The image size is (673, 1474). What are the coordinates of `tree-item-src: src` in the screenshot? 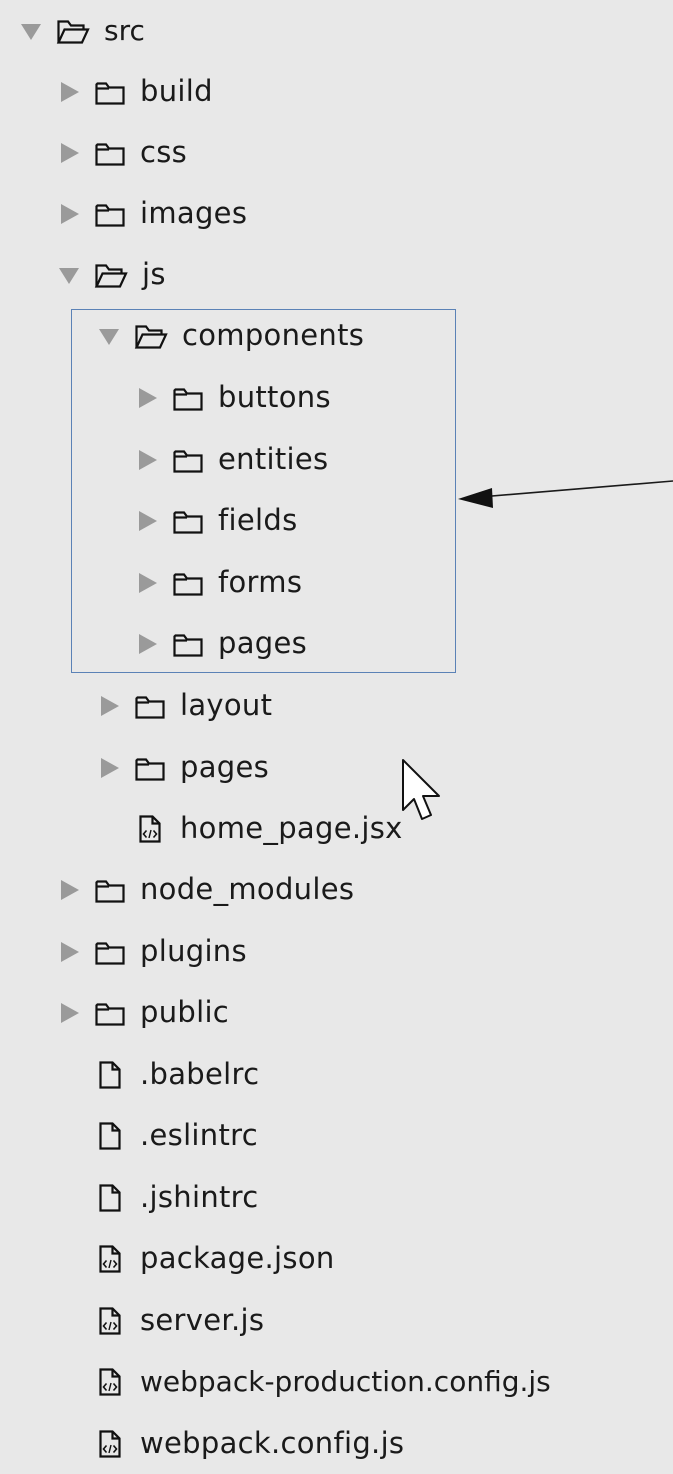 It's located at (81, 30).